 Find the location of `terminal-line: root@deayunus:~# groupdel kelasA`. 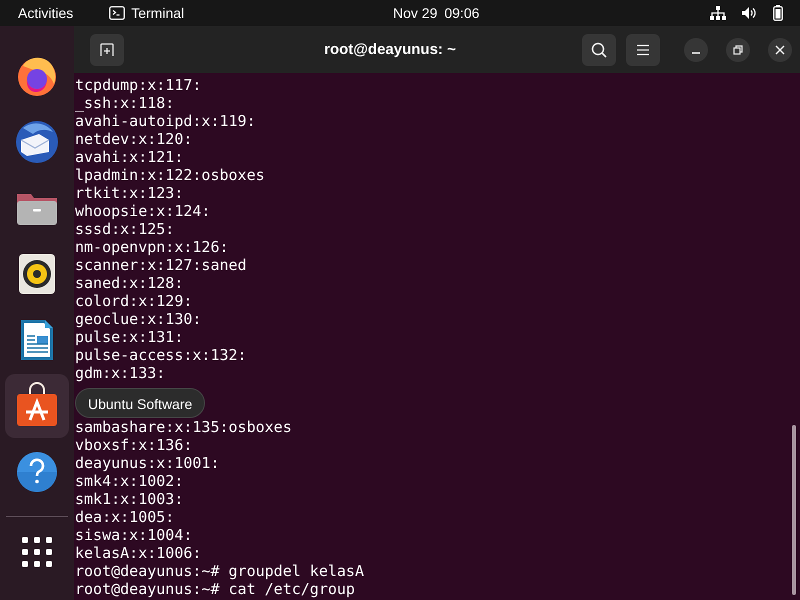

terminal-line: root@deayunus:~# groupdel kelasA is located at coordinates (219, 571).